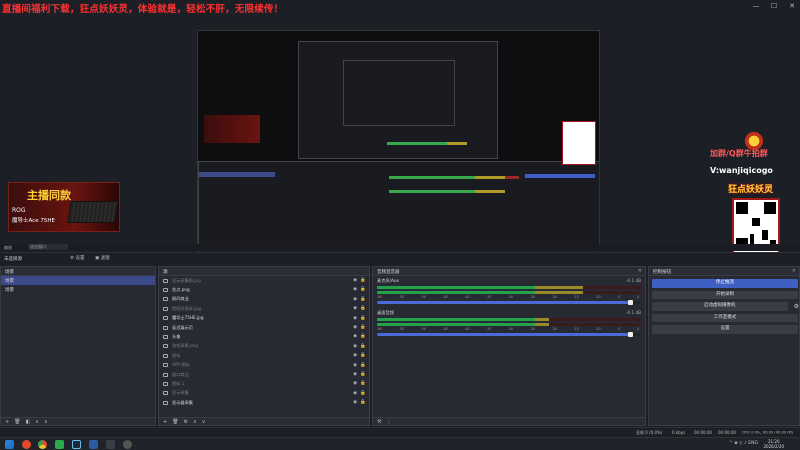  What do you see at coordinates (773, 444) in the screenshot?
I see `clock: 21:20 2026/2/20` at bounding box center [773, 444].